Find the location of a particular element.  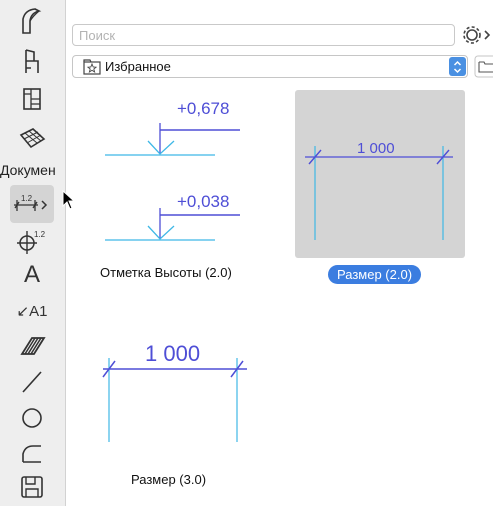

line-icon is located at coordinates (32, 382).